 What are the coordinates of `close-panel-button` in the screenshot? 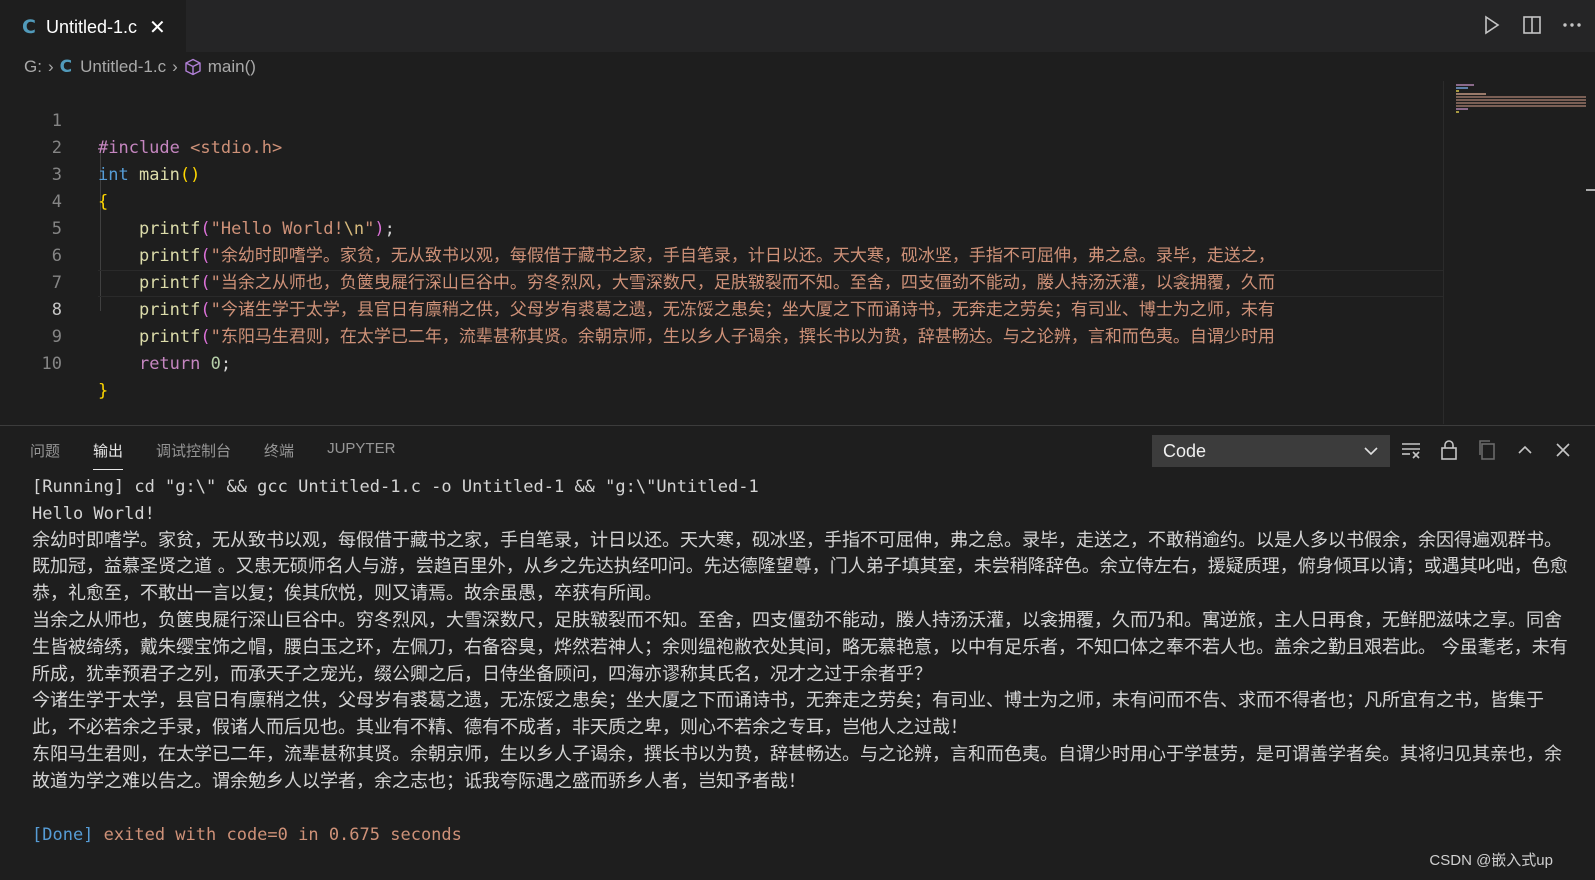 It's located at (1563, 450).